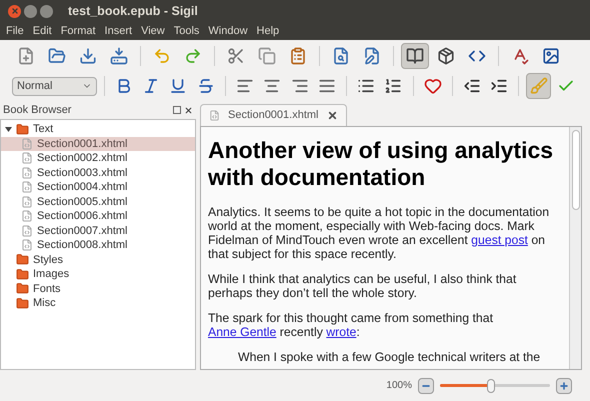  Describe the element at coordinates (228, 31) in the screenshot. I see `menu-item: Window` at that location.